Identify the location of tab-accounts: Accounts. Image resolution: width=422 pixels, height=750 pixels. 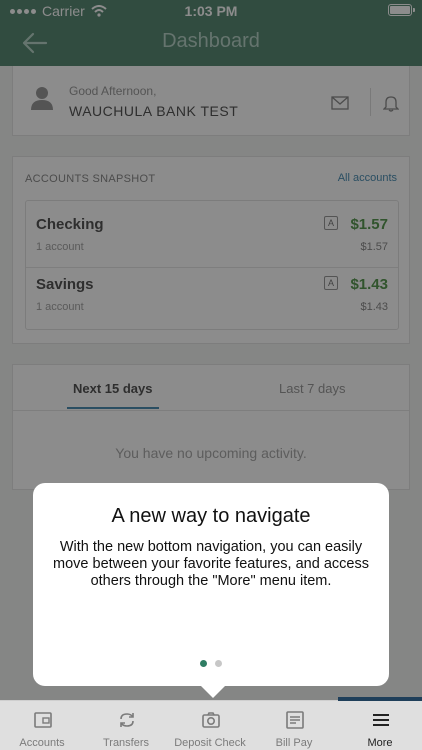
(42, 725).